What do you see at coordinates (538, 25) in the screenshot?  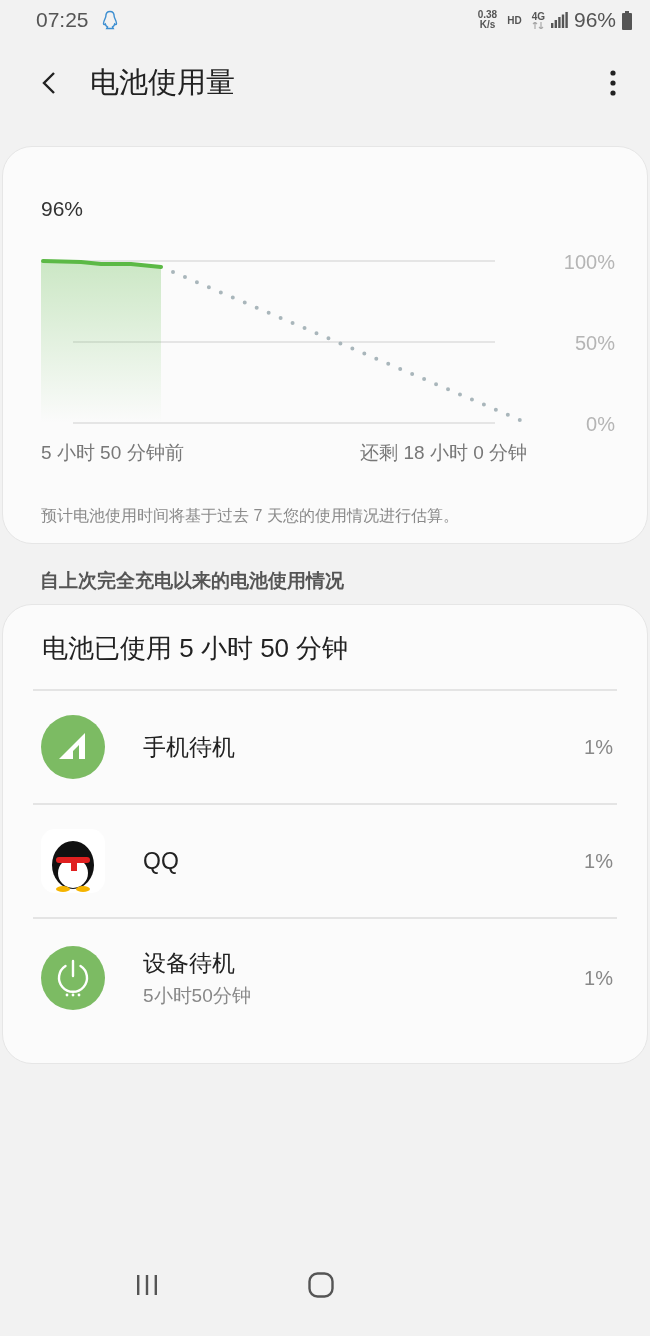 I see `data-arrows-icon` at bounding box center [538, 25].